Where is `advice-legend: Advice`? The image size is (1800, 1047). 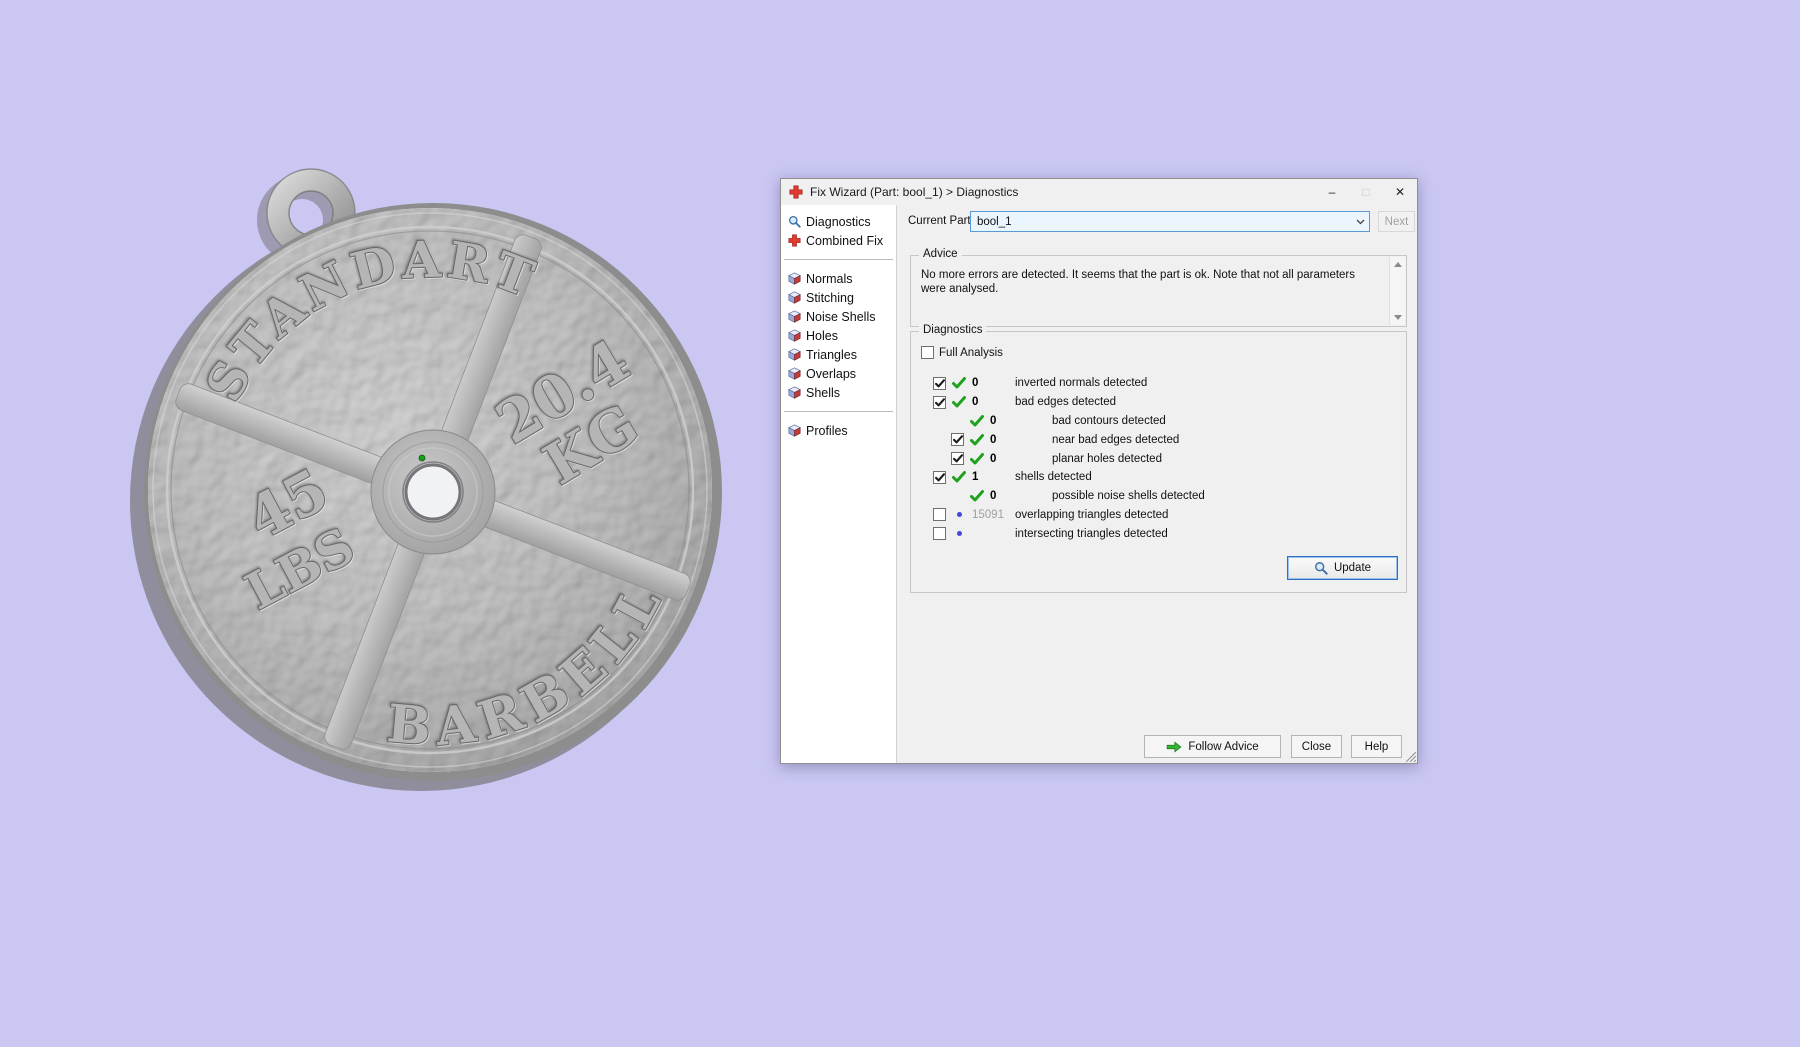
advice-legend: Advice is located at coordinates (940, 254).